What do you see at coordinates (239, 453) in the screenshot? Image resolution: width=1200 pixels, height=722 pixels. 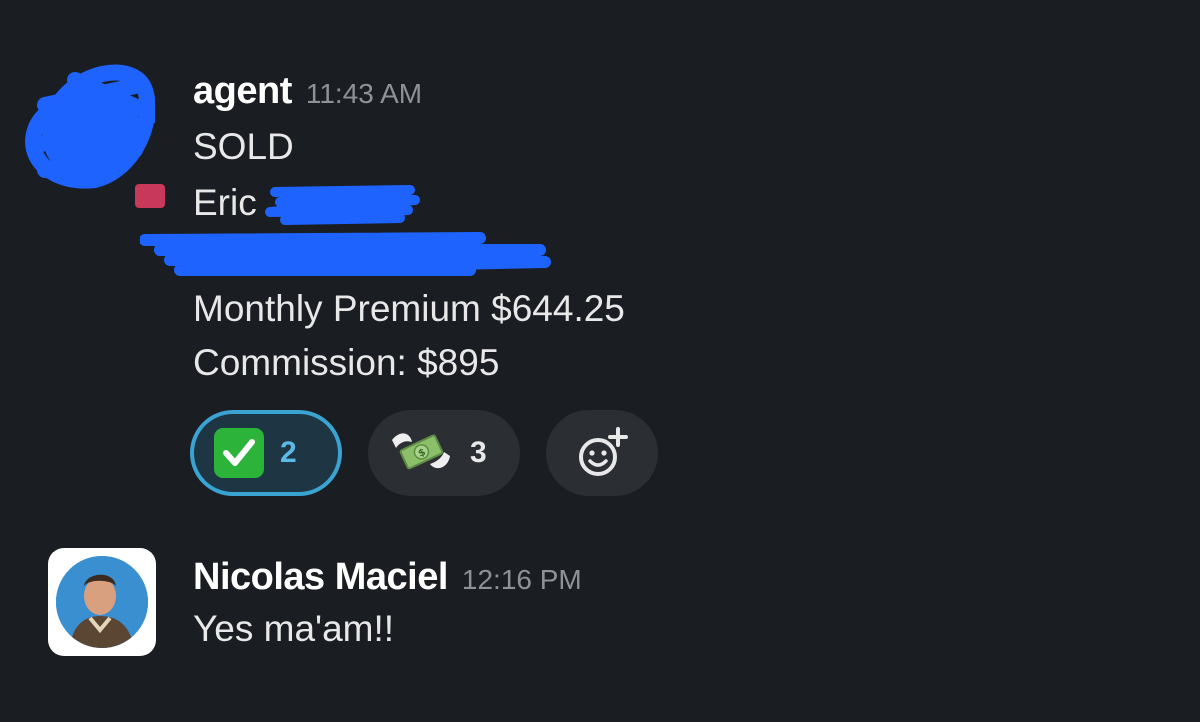 I see `check-mark-icon` at bounding box center [239, 453].